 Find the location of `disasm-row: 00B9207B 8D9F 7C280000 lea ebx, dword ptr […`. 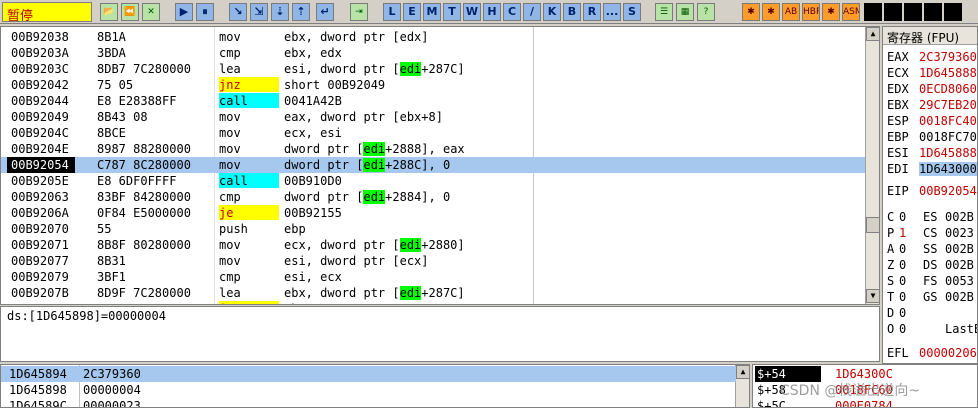

disasm-row: 00B9207B 8D9F 7C280000 lea ebx, dword ptr [… is located at coordinates (433, 293).